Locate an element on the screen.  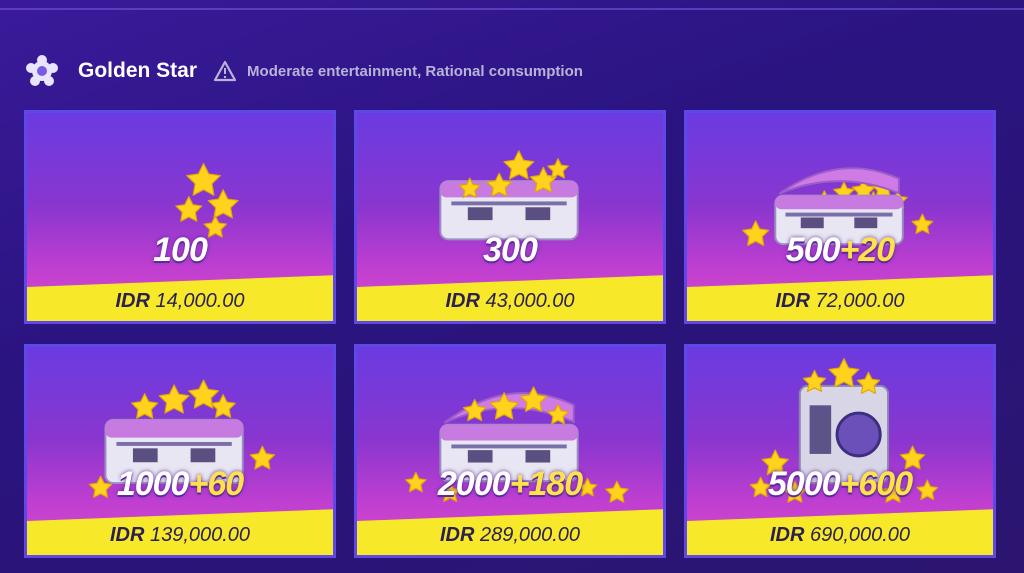
price-label: IDR 14,000.00 is located at coordinates (180, 301).